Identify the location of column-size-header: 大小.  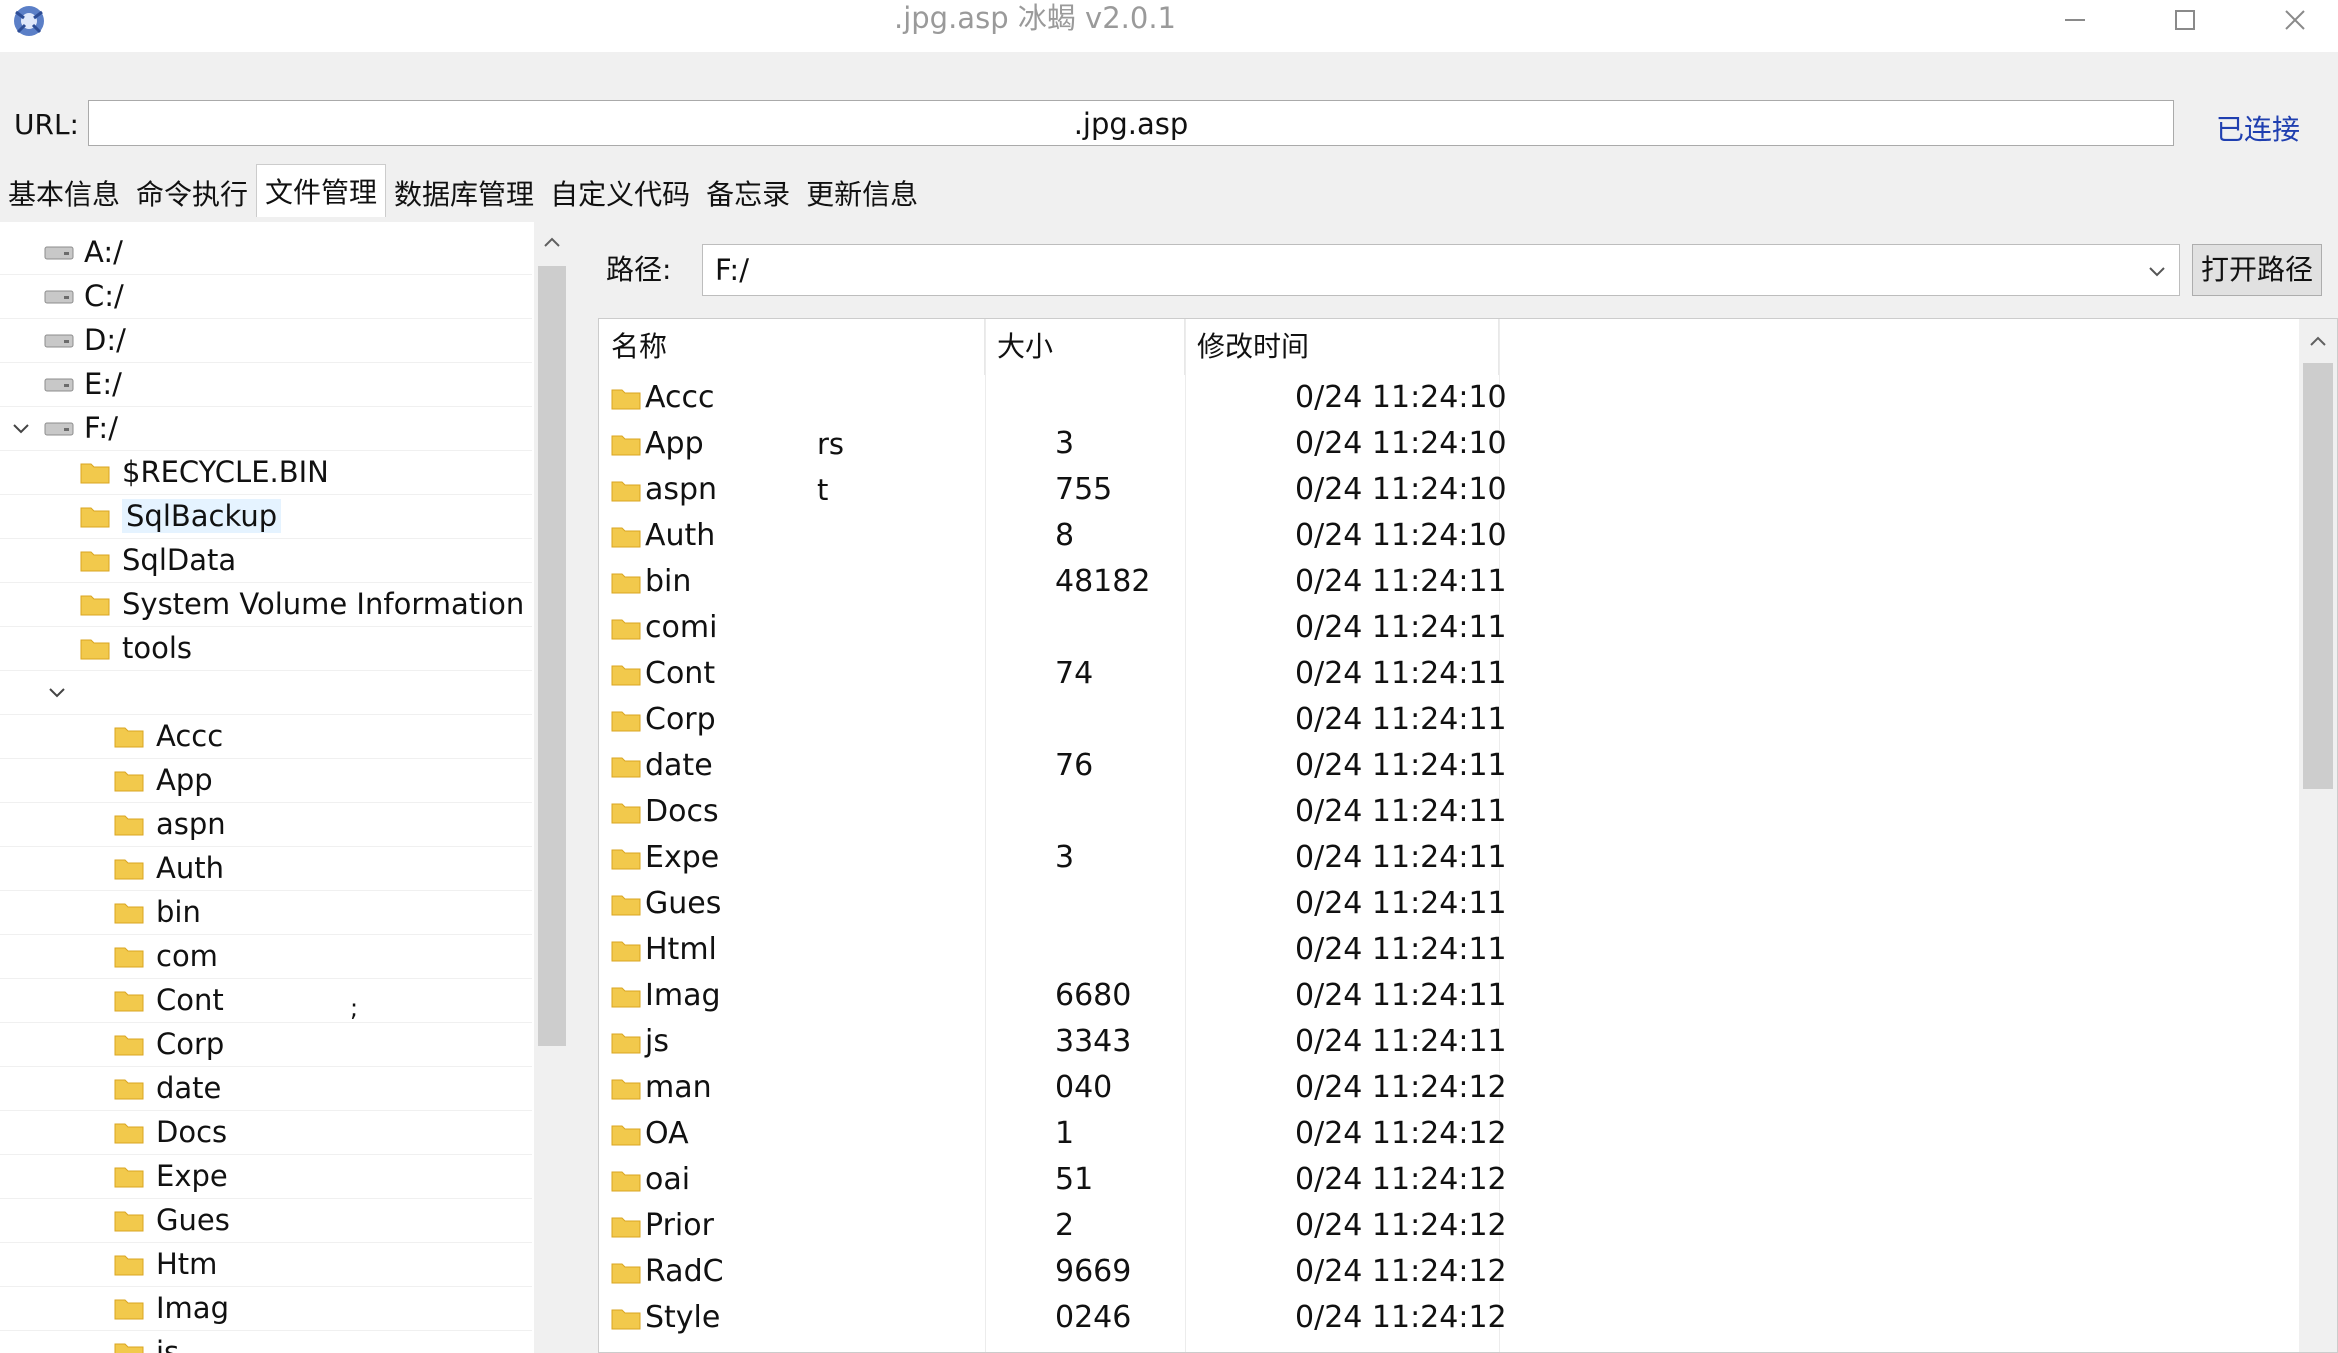
(1085, 347).